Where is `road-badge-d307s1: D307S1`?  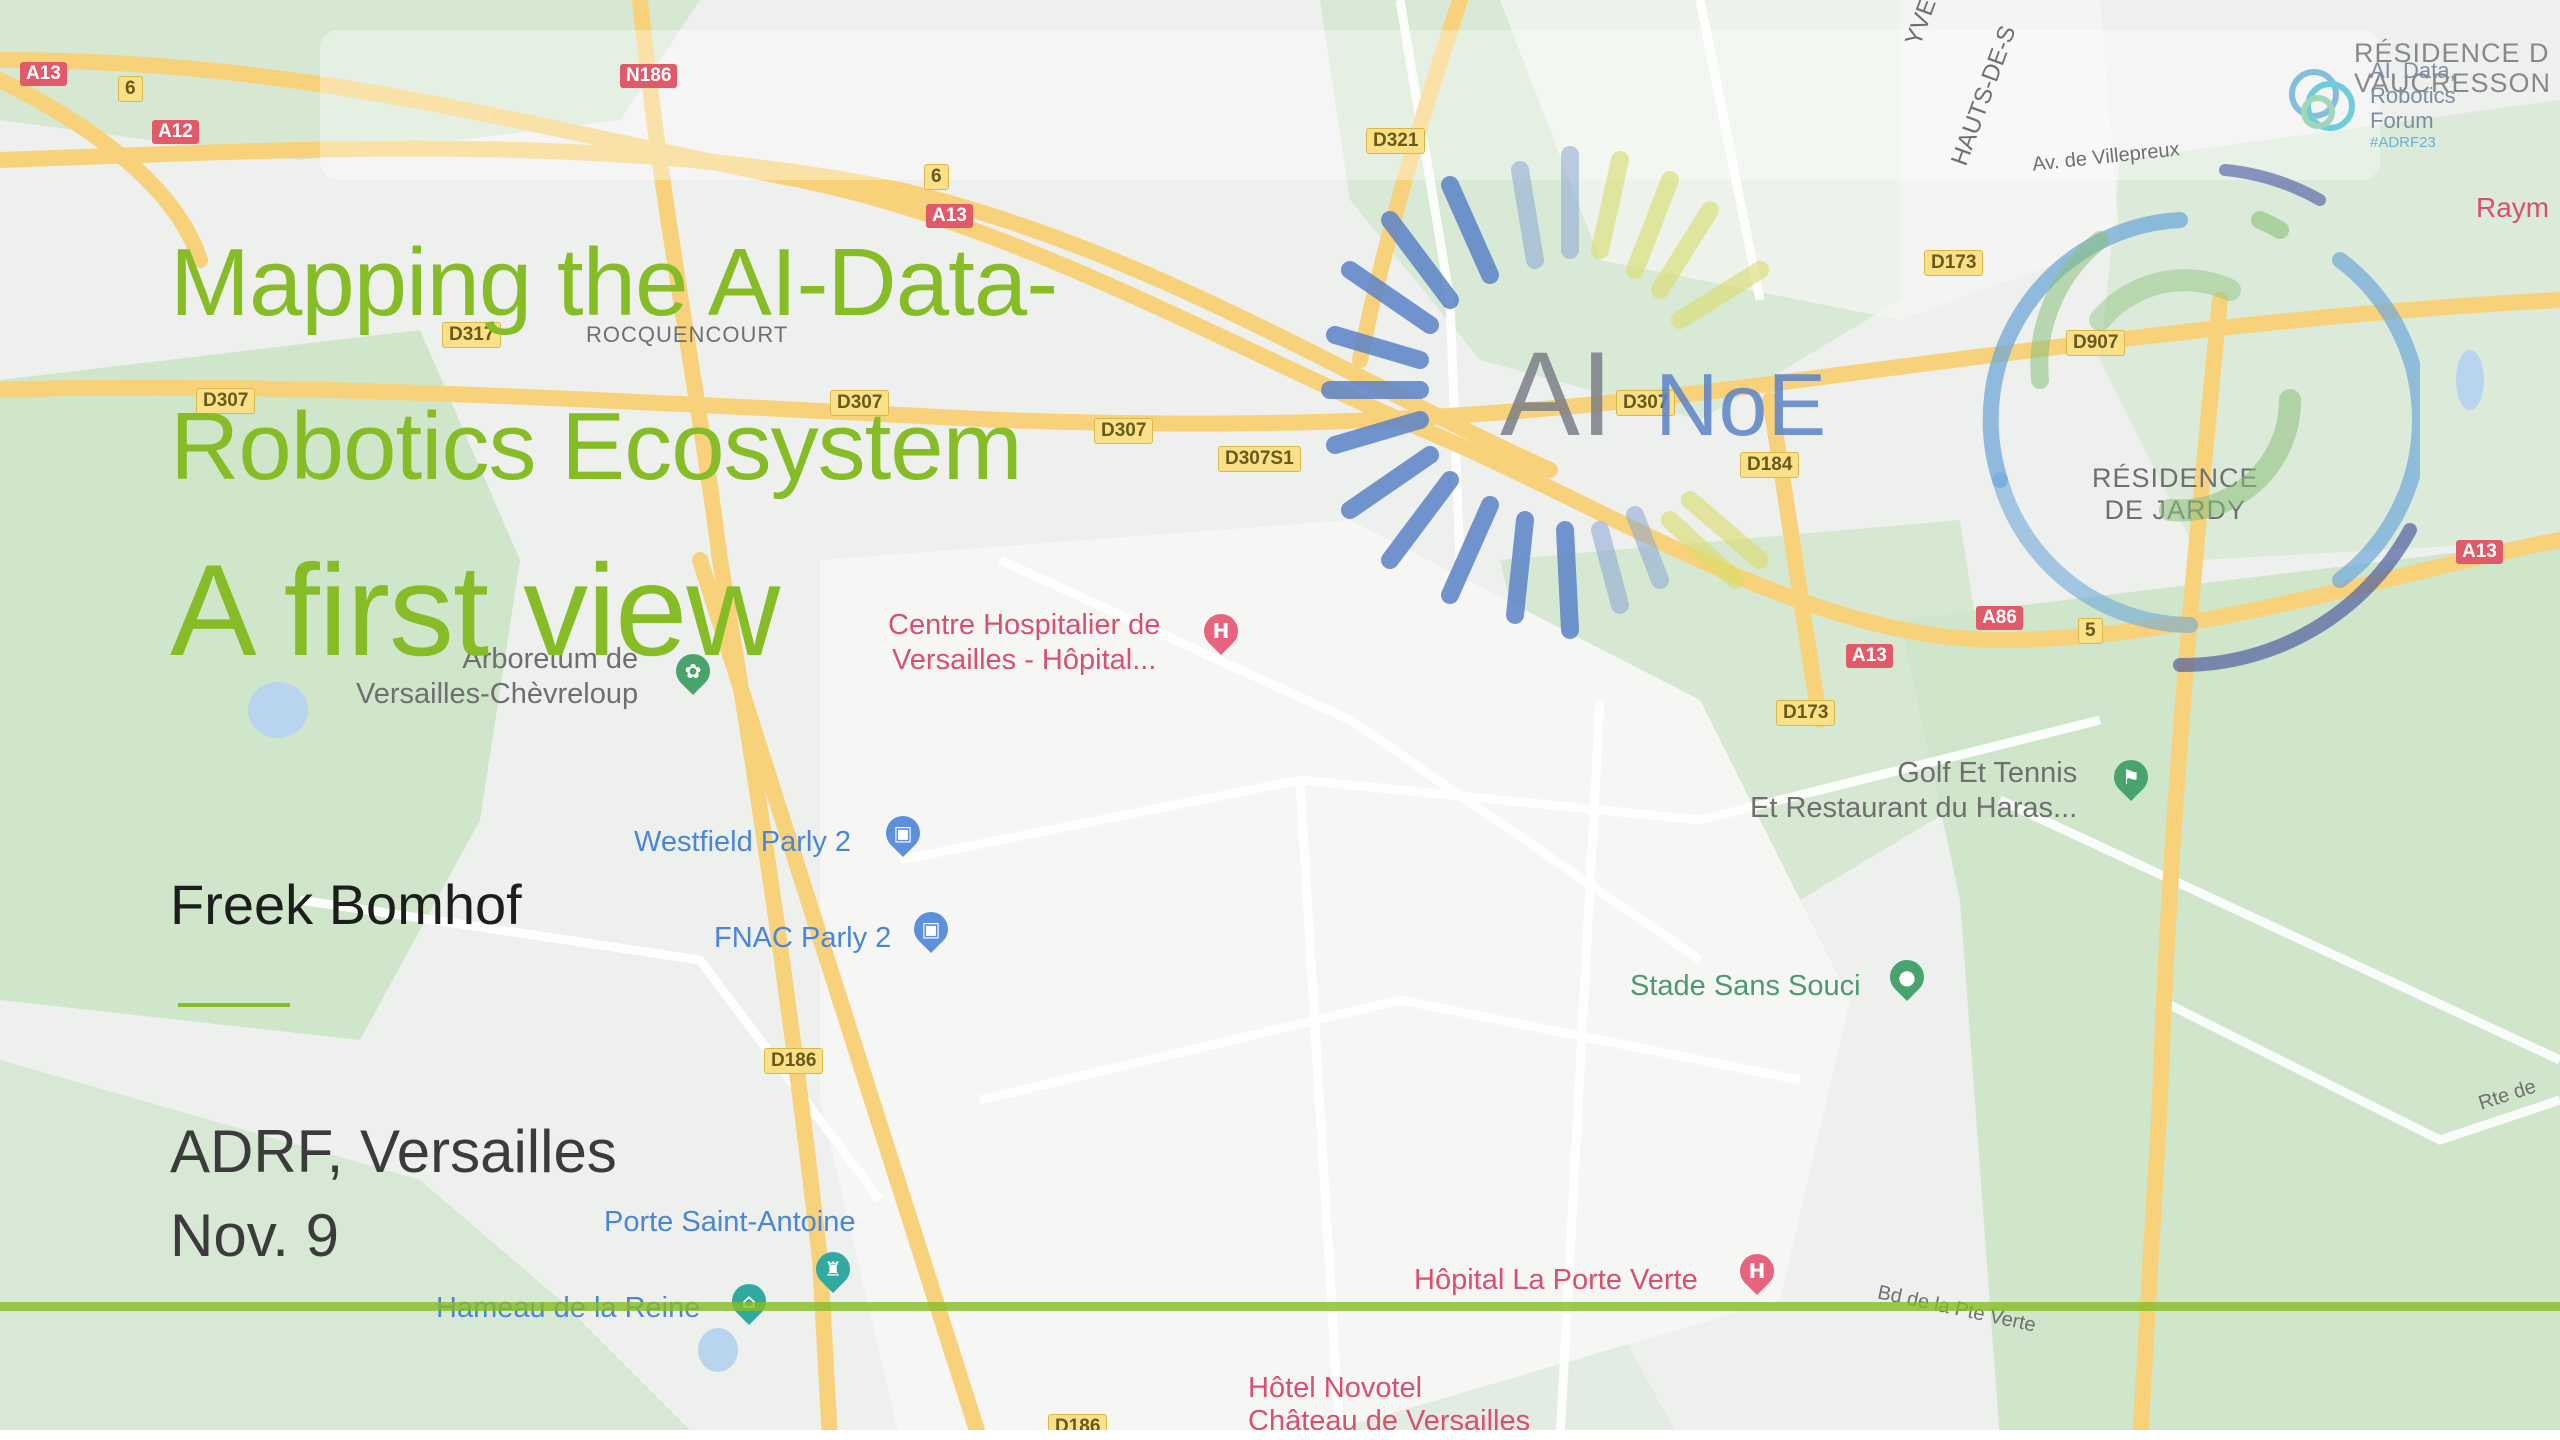 road-badge-d307s1: D307S1 is located at coordinates (1259, 459).